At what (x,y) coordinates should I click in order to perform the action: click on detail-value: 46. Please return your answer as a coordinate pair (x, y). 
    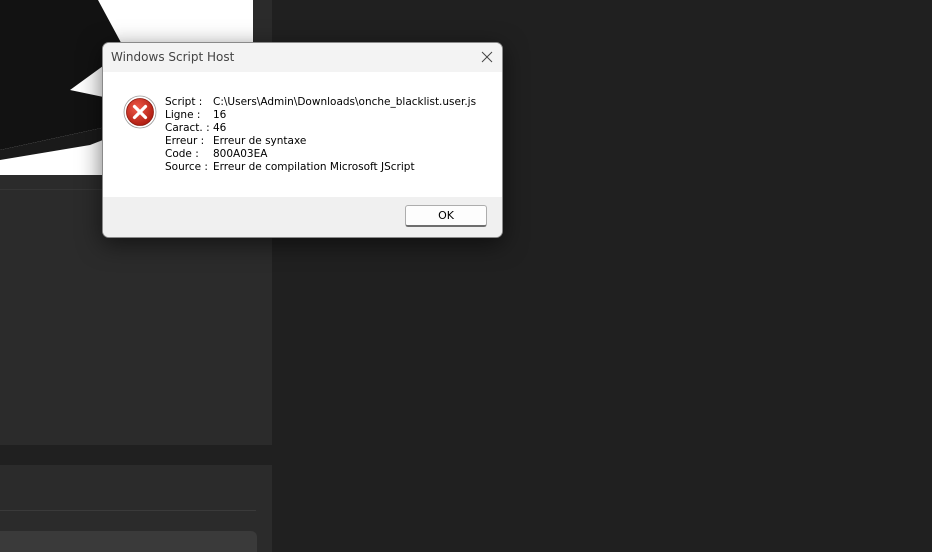
    Looking at the image, I should click on (220, 128).